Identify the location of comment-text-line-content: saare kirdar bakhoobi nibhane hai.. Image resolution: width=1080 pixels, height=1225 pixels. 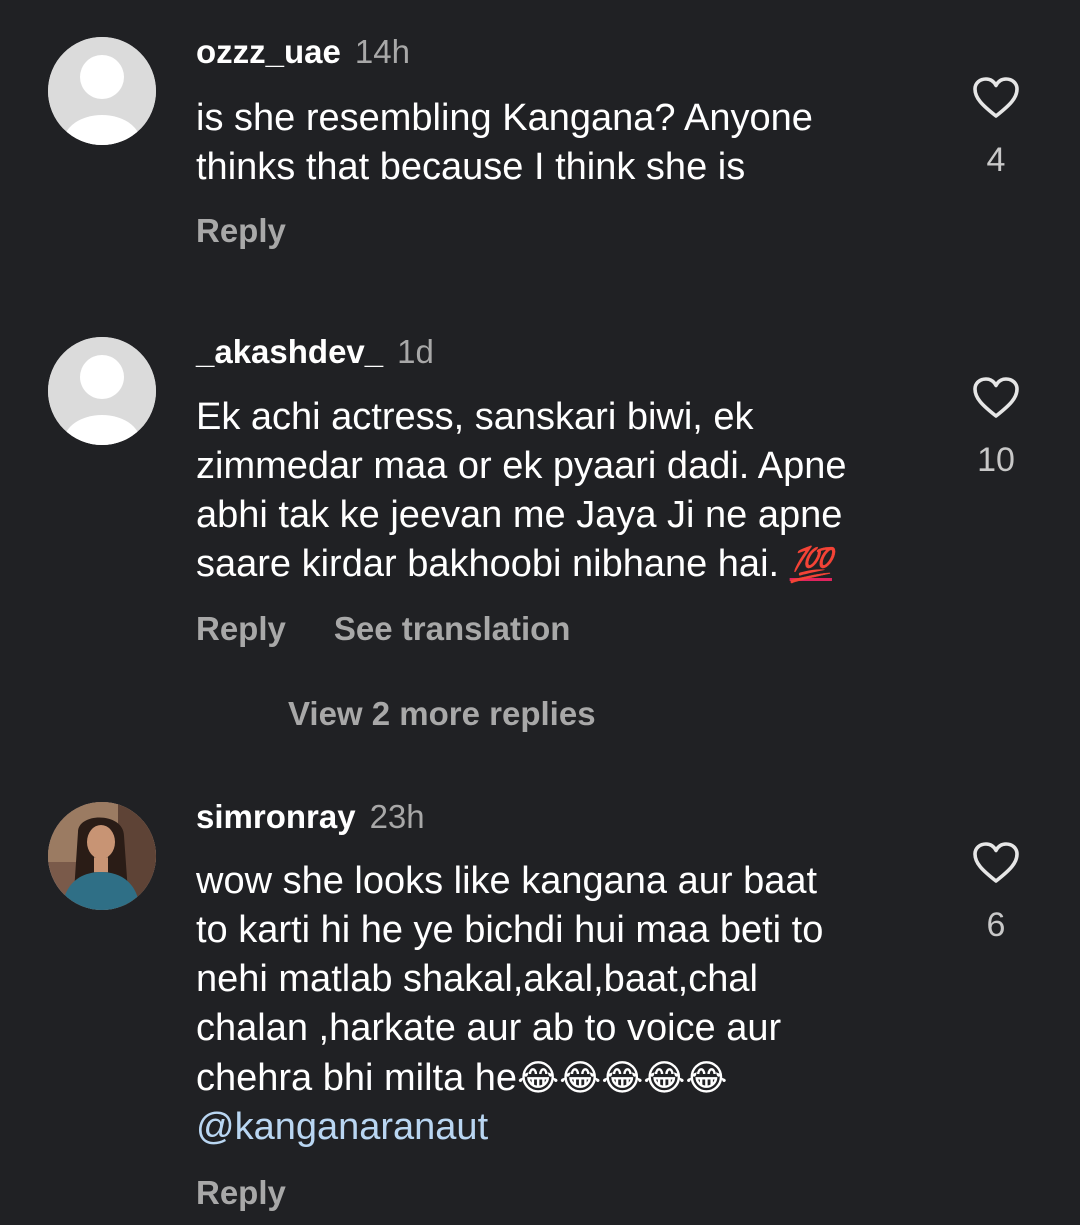
(488, 564).